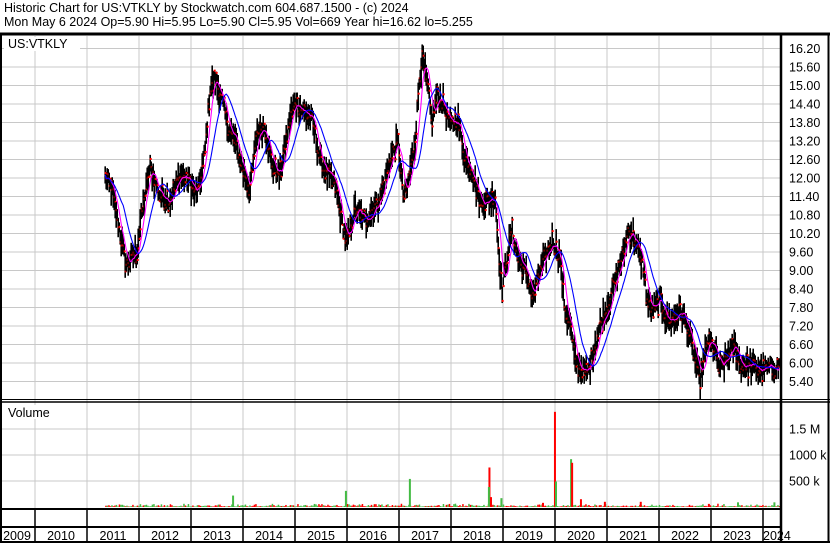 The image size is (830, 543). Describe the element at coordinates (777, 536) in the screenshot. I see `year-label: 2024` at that location.